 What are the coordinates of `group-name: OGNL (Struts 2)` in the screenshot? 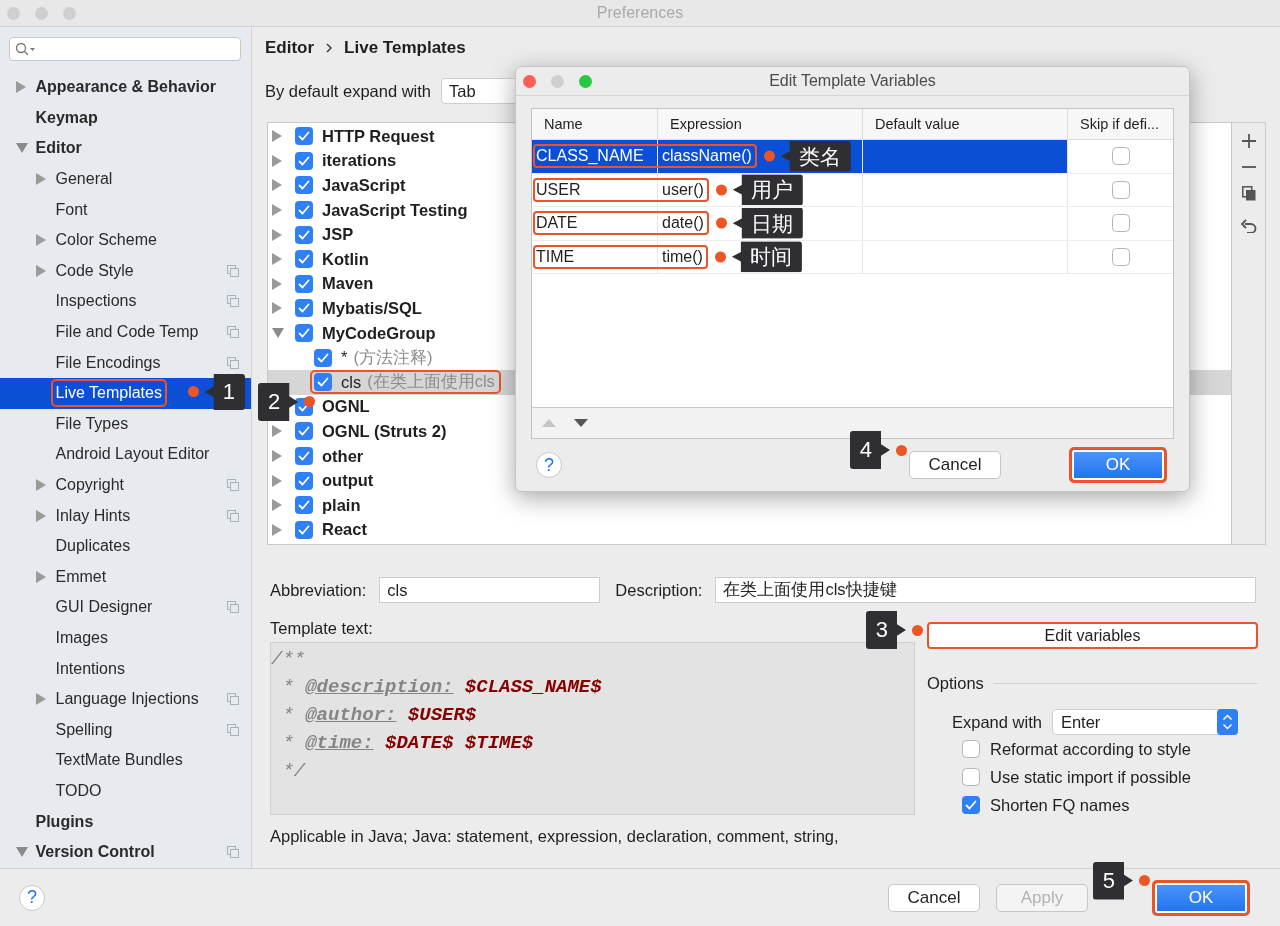 It's located at (384, 431).